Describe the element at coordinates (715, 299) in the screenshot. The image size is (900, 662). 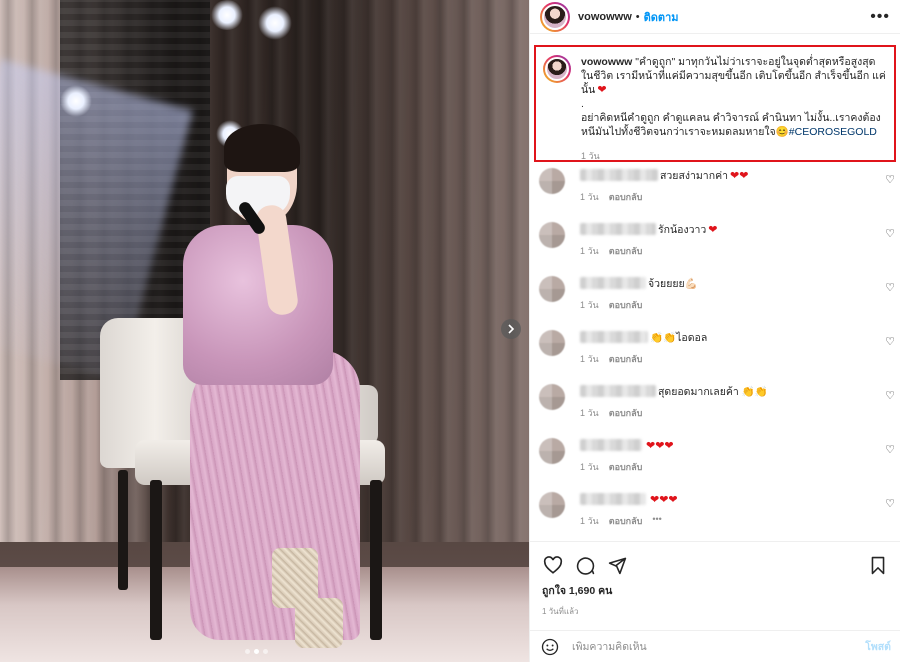
I see `comment-row: จ้วยยยย💪🏻 1 วัน ตอบกลับ ♡` at that location.